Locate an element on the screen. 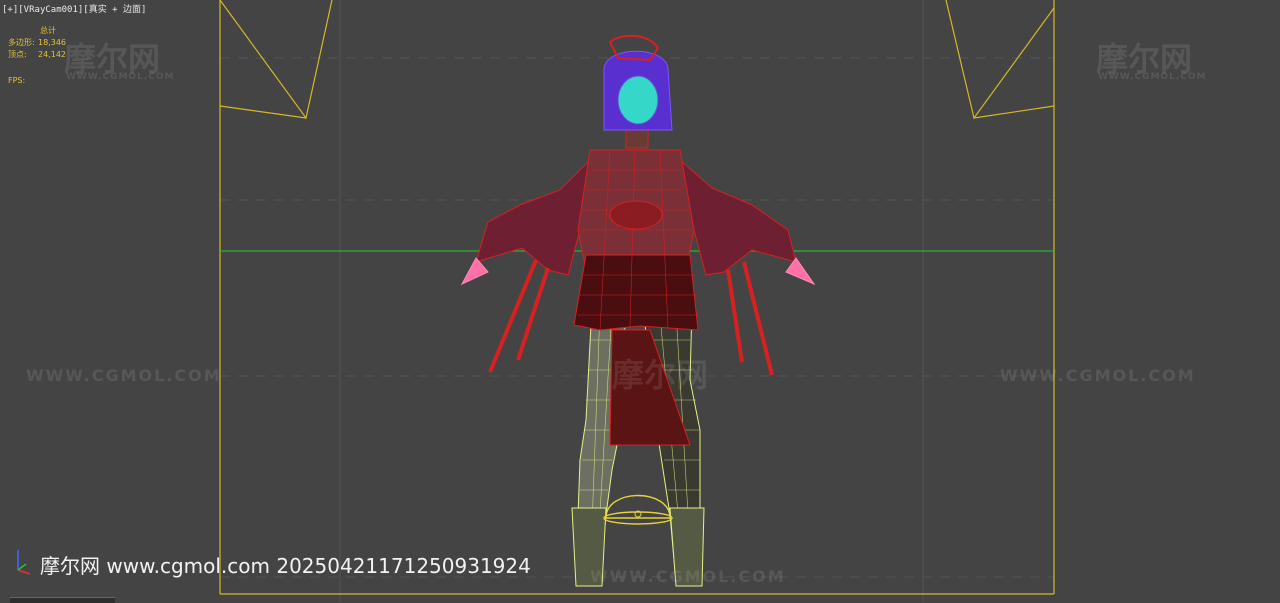 The height and width of the screenshot is (603, 1280). viewport-label: [+][VRayCam001][真实 + 边面] is located at coordinates (74, 8).